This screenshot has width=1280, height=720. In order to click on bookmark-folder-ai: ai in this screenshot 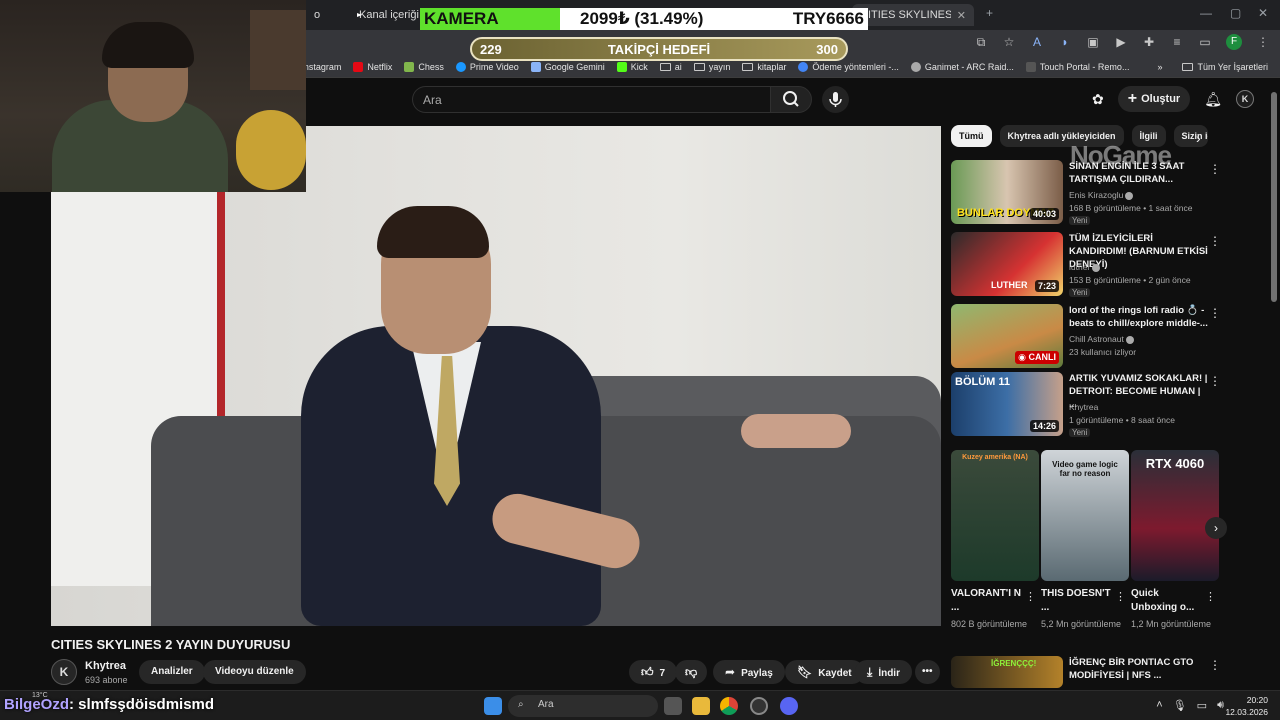, I will do `click(670, 67)`.